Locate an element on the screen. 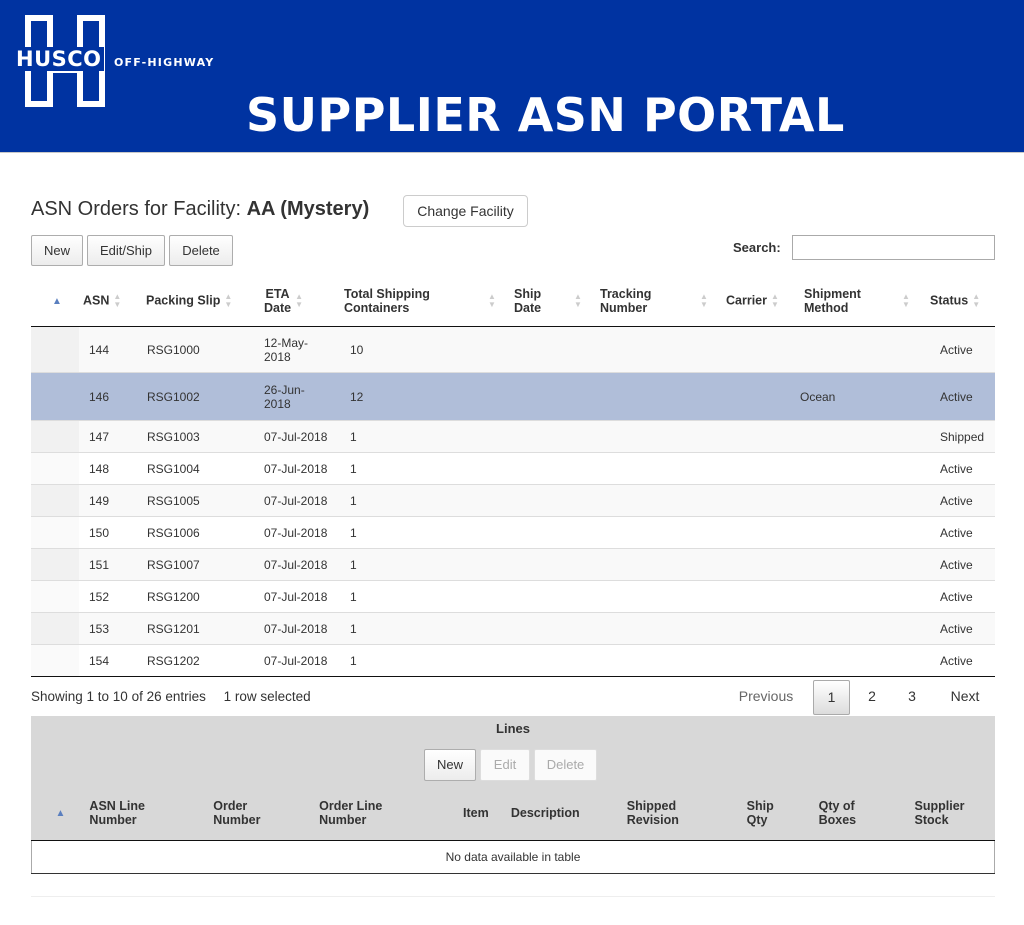  change-facility-button: Change Facility is located at coordinates (465, 211).